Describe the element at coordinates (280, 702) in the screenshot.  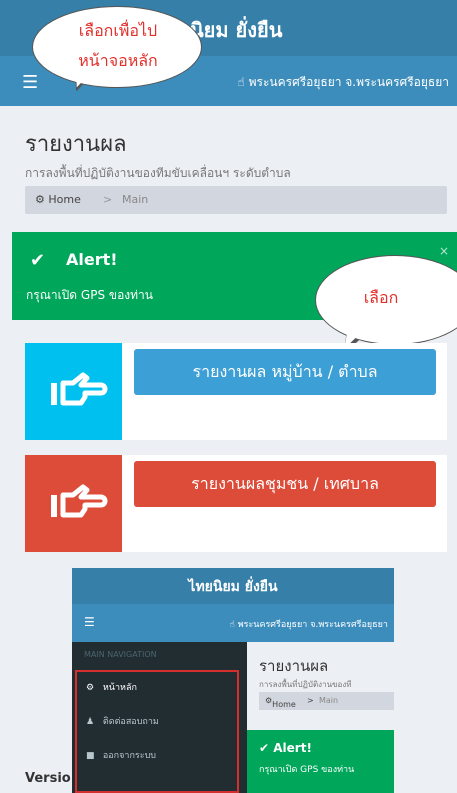
I see `inset-breadcrumb-home: ⚙ Home` at that location.